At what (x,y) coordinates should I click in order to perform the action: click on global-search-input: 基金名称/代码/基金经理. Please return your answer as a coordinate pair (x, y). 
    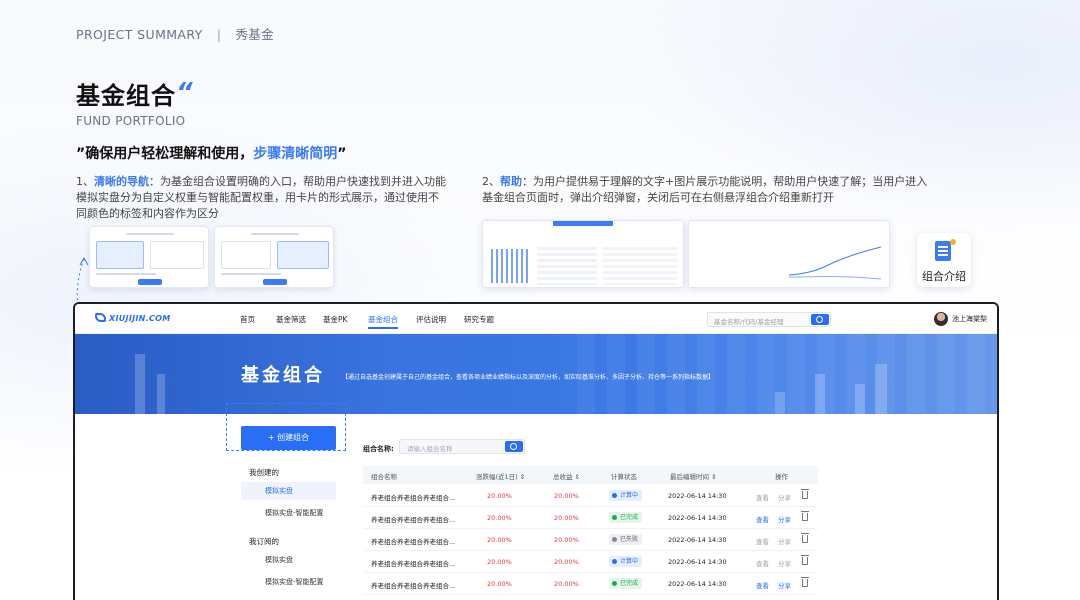
    Looking at the image, I should click on (769, 319).